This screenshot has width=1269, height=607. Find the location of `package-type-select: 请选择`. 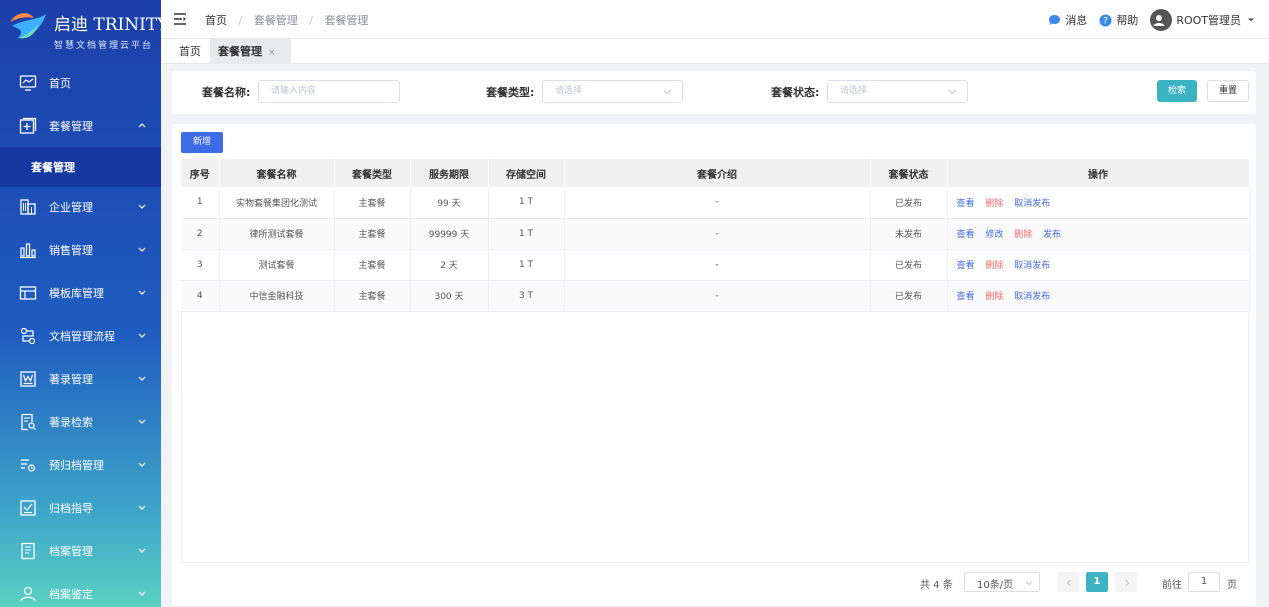

package-type-select: 请选择 is located at coordinates (612, 91).